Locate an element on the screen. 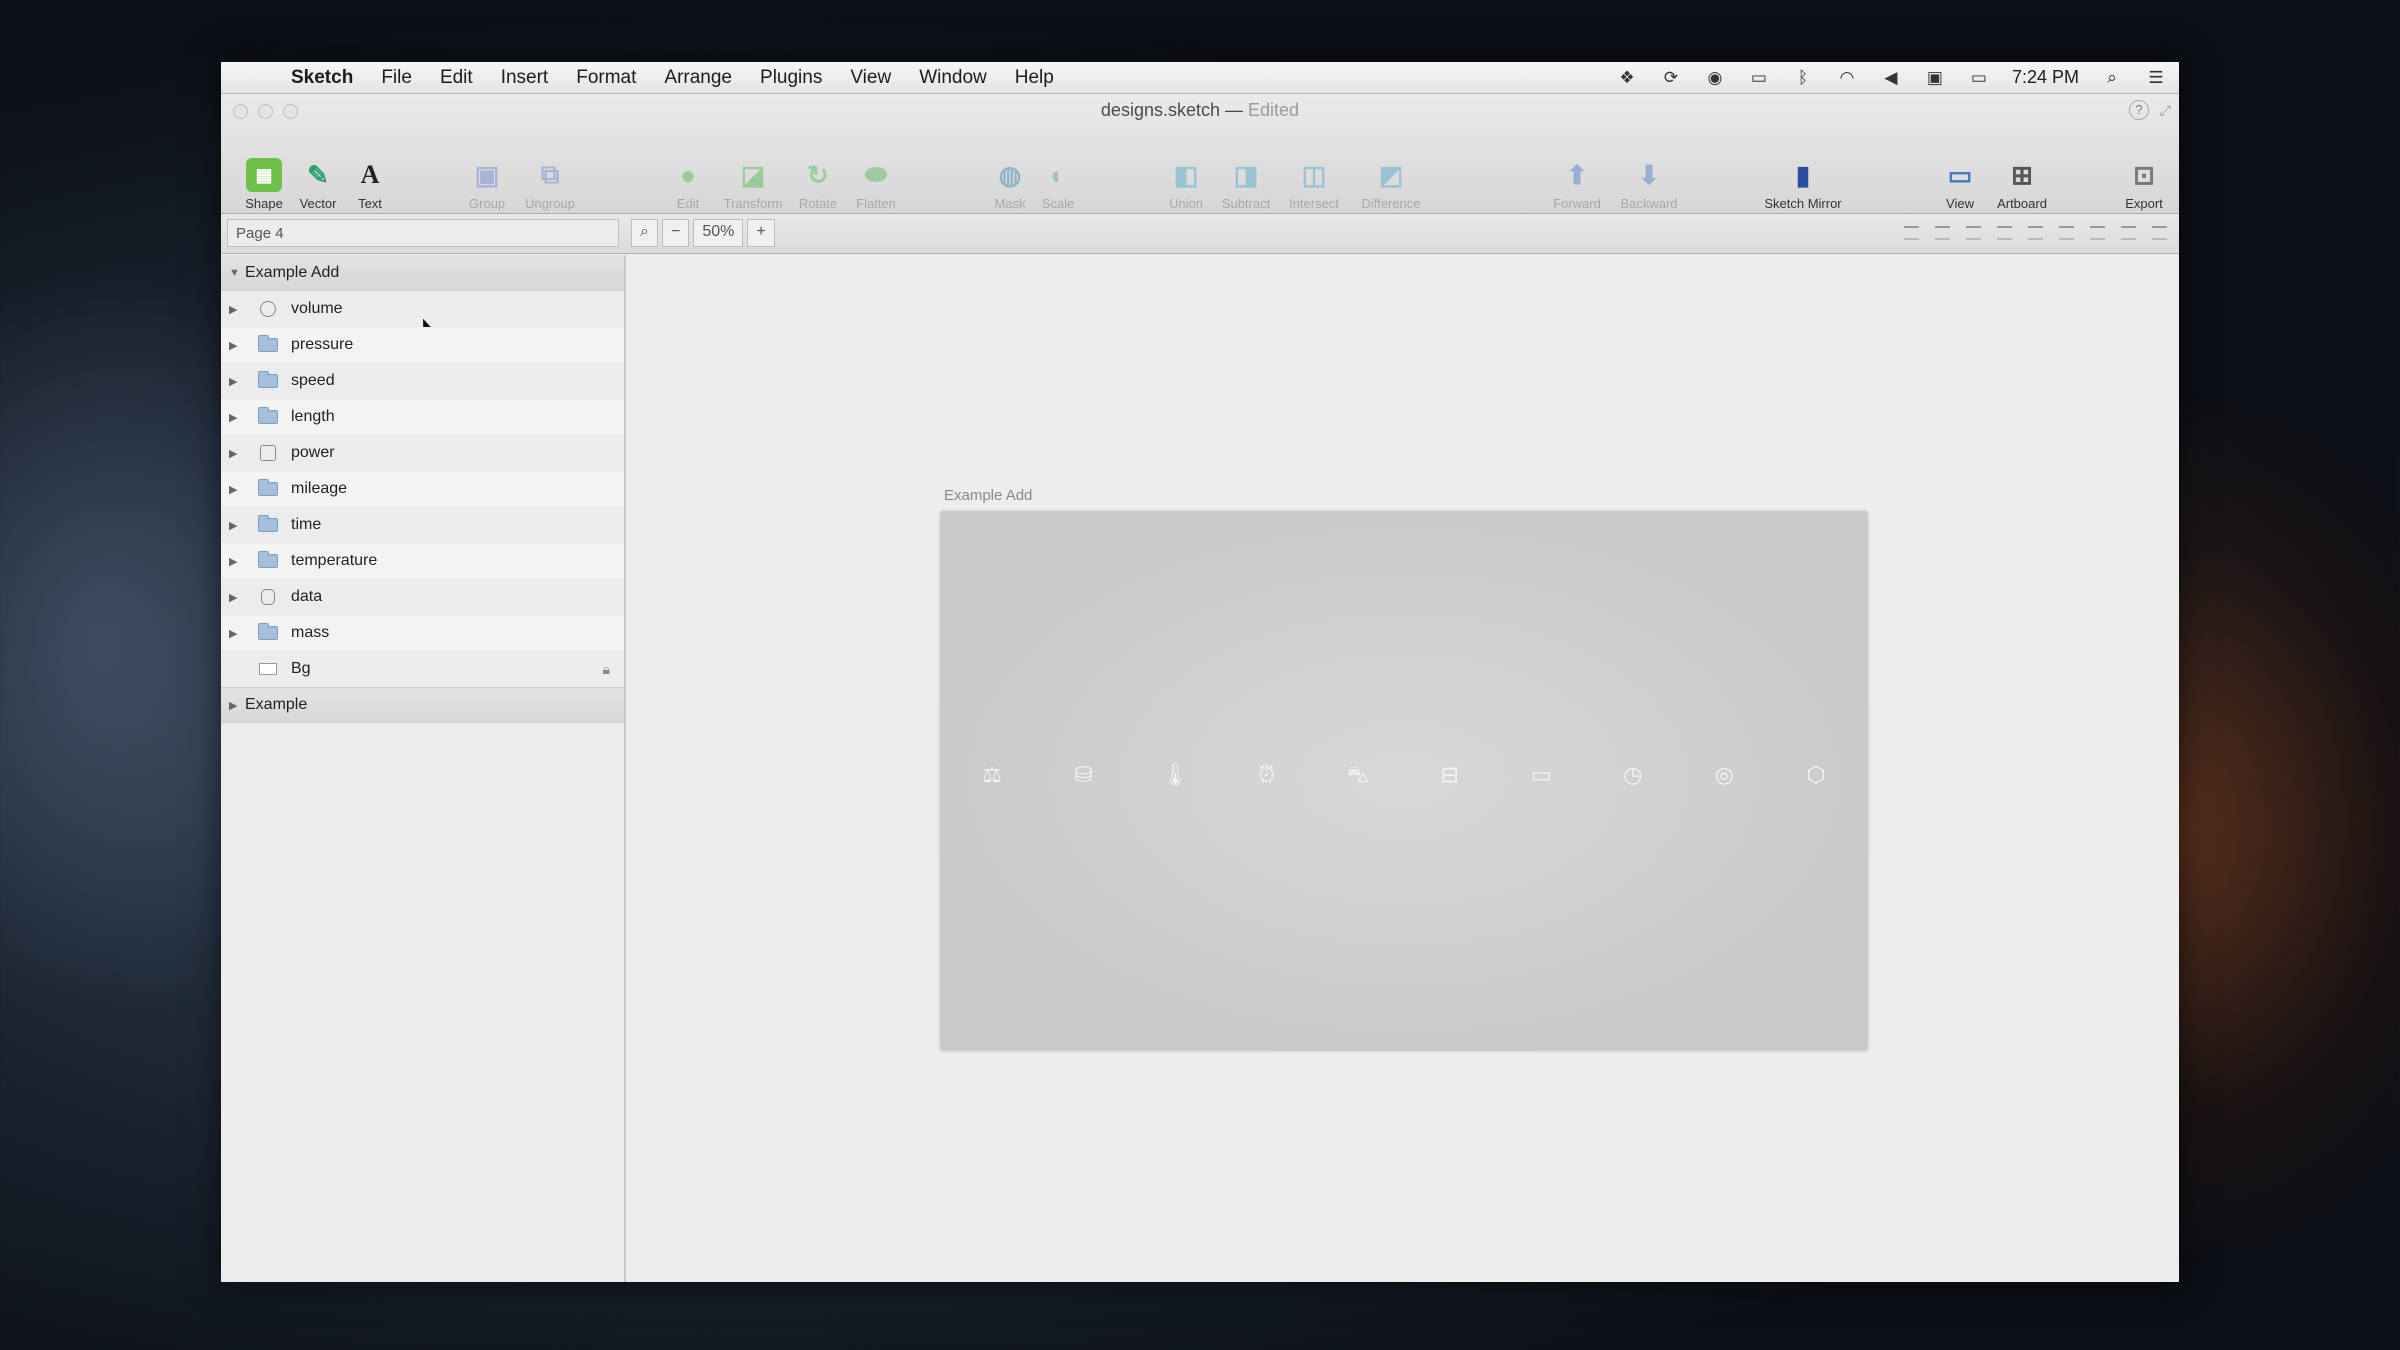 The image size is (2400, 1350). difference-icon: ◩ is located at coordinates (1391, 174).